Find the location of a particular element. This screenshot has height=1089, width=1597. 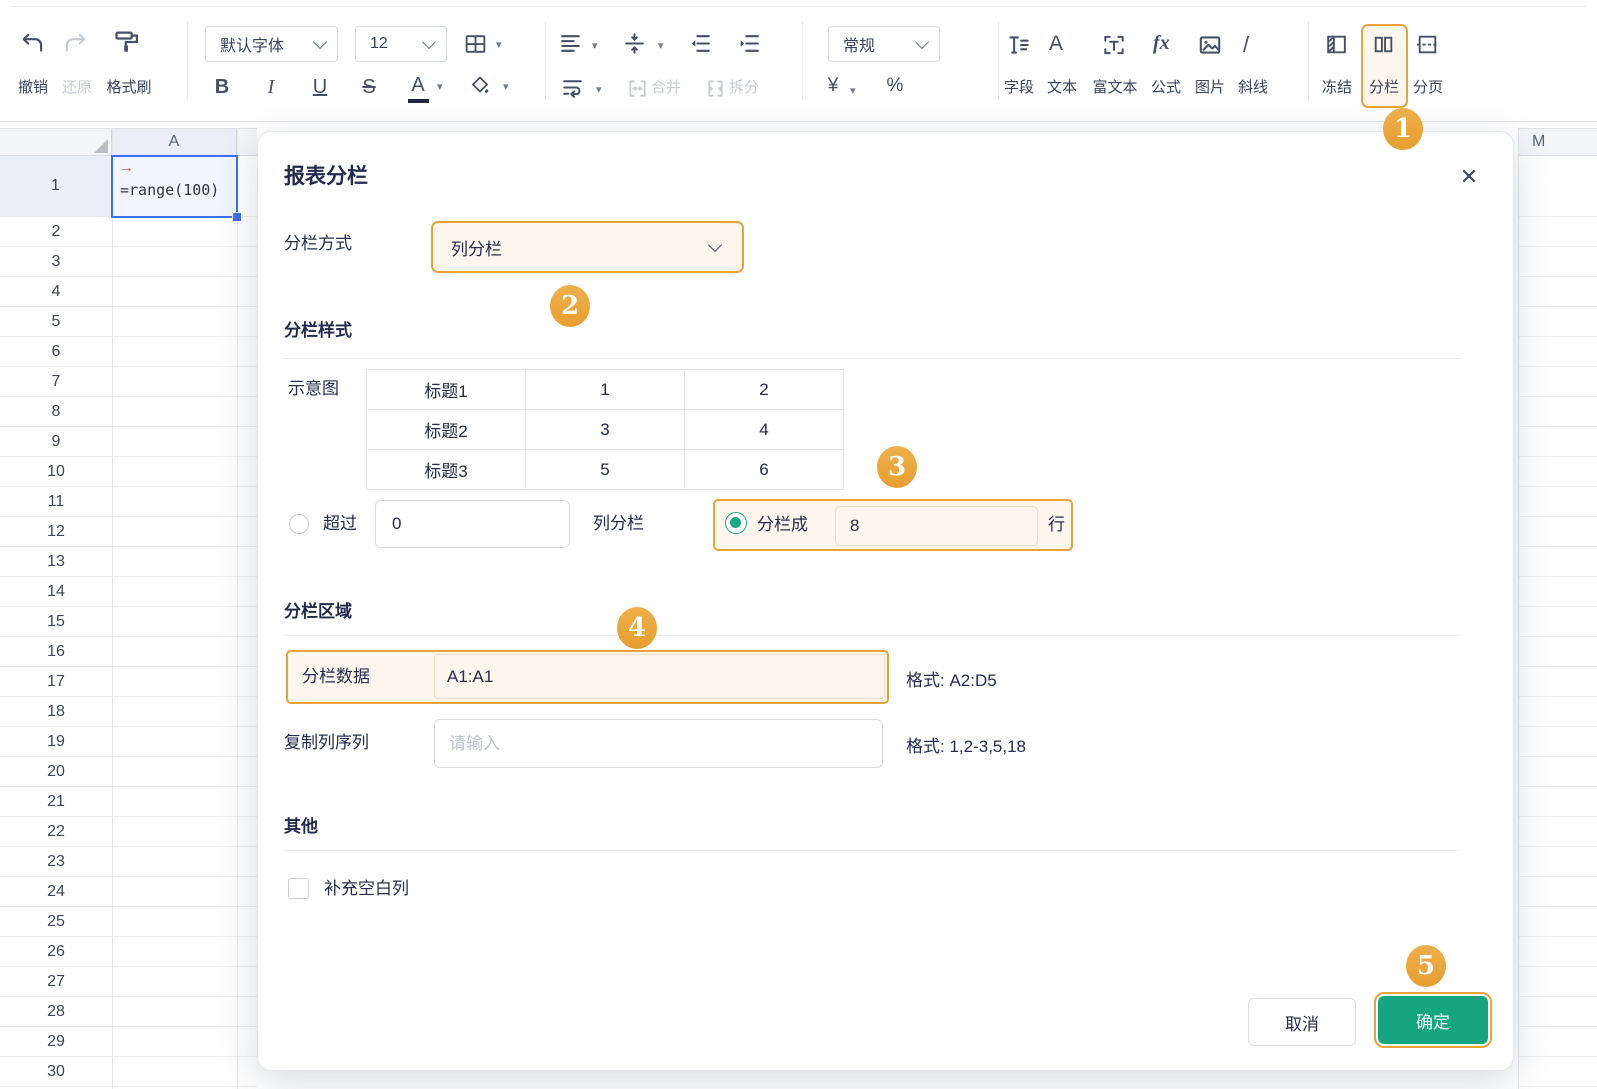

row-header-22: 22 is located at coordinates (56, 832).